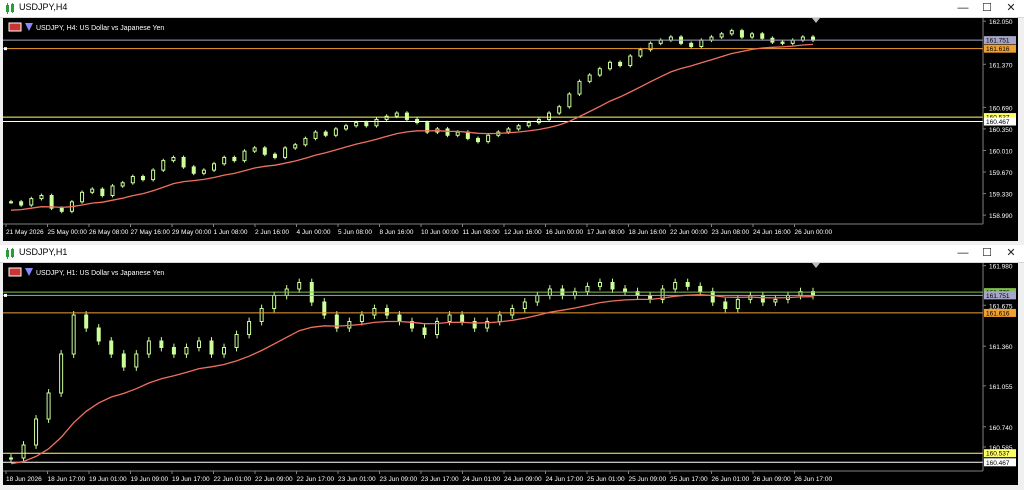 This screenshot has height=490, width=1024. I want to click on window-titlebar: USDJPY,H4 — ☐ ✕, so click(512, 9).